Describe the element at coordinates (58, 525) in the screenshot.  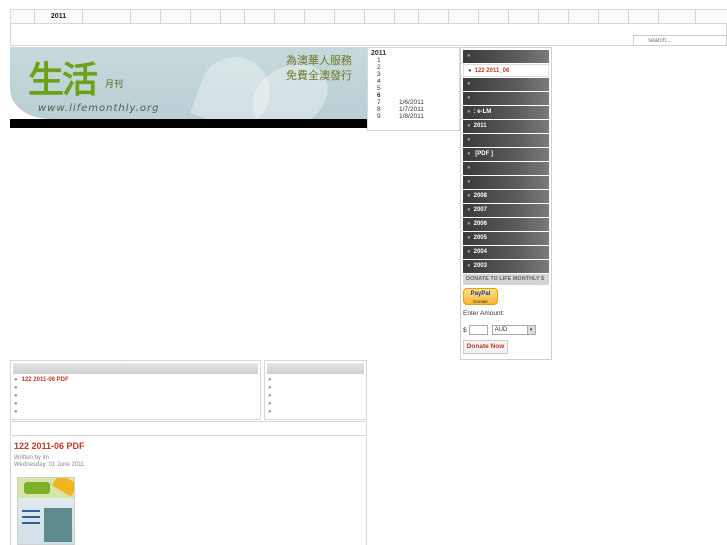
I see `cover-building` at that location.